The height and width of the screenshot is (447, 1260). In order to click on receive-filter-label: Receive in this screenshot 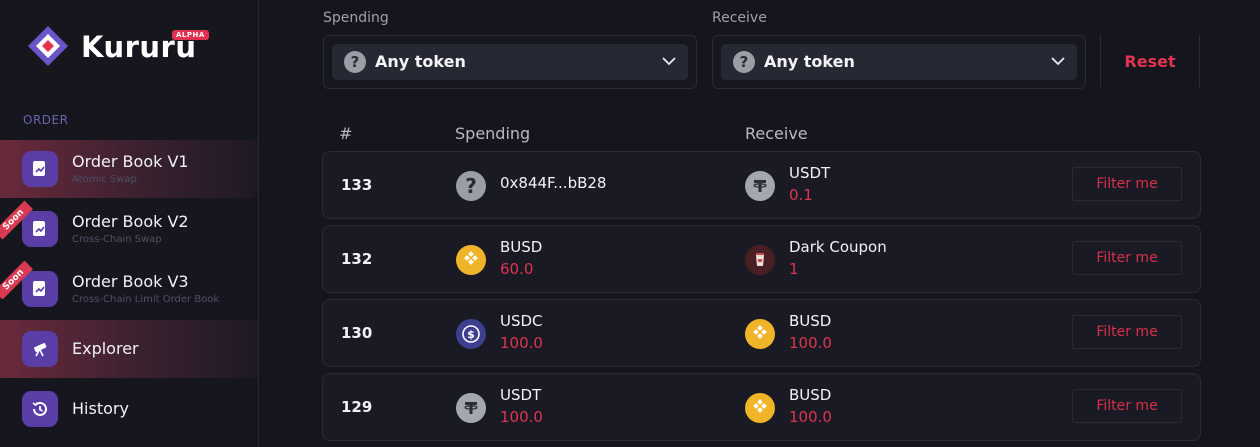, I will do `click(739, 18)`.